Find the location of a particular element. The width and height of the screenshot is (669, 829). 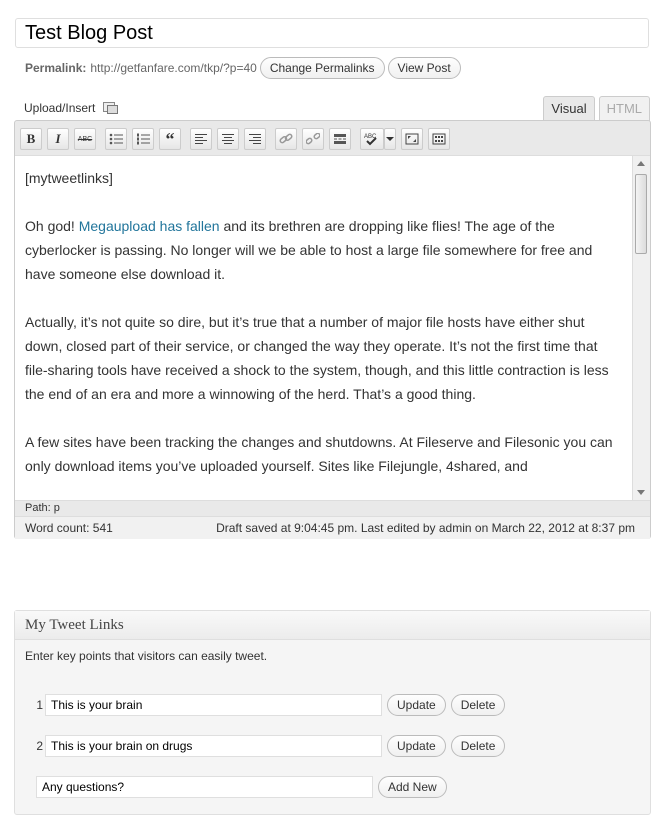

scroll-up-arrow-icon is located at coordinates (641, 163).